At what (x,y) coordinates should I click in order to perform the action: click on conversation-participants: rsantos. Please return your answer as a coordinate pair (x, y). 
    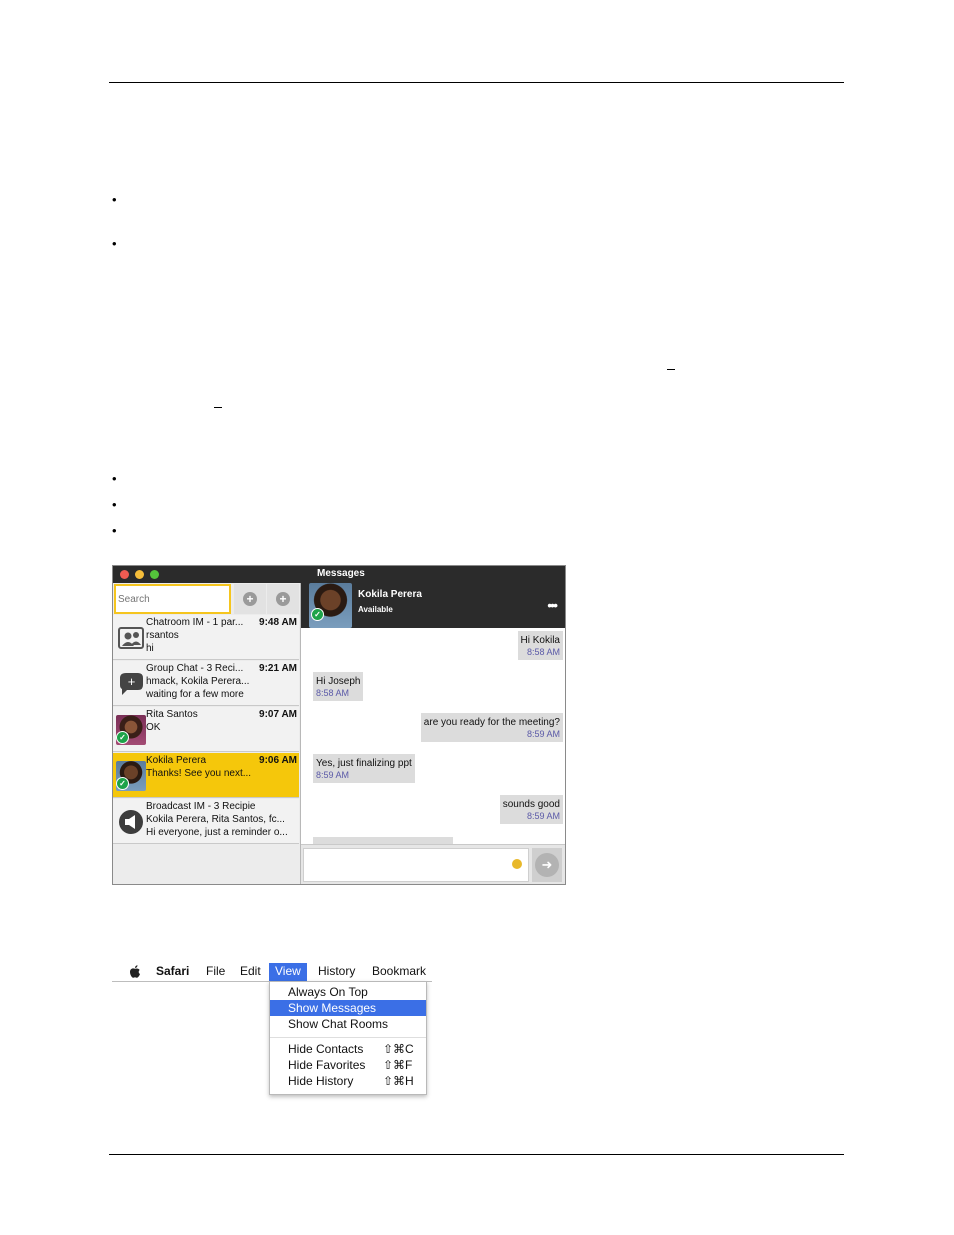
    Looking at the image, I should click on (162, 635).